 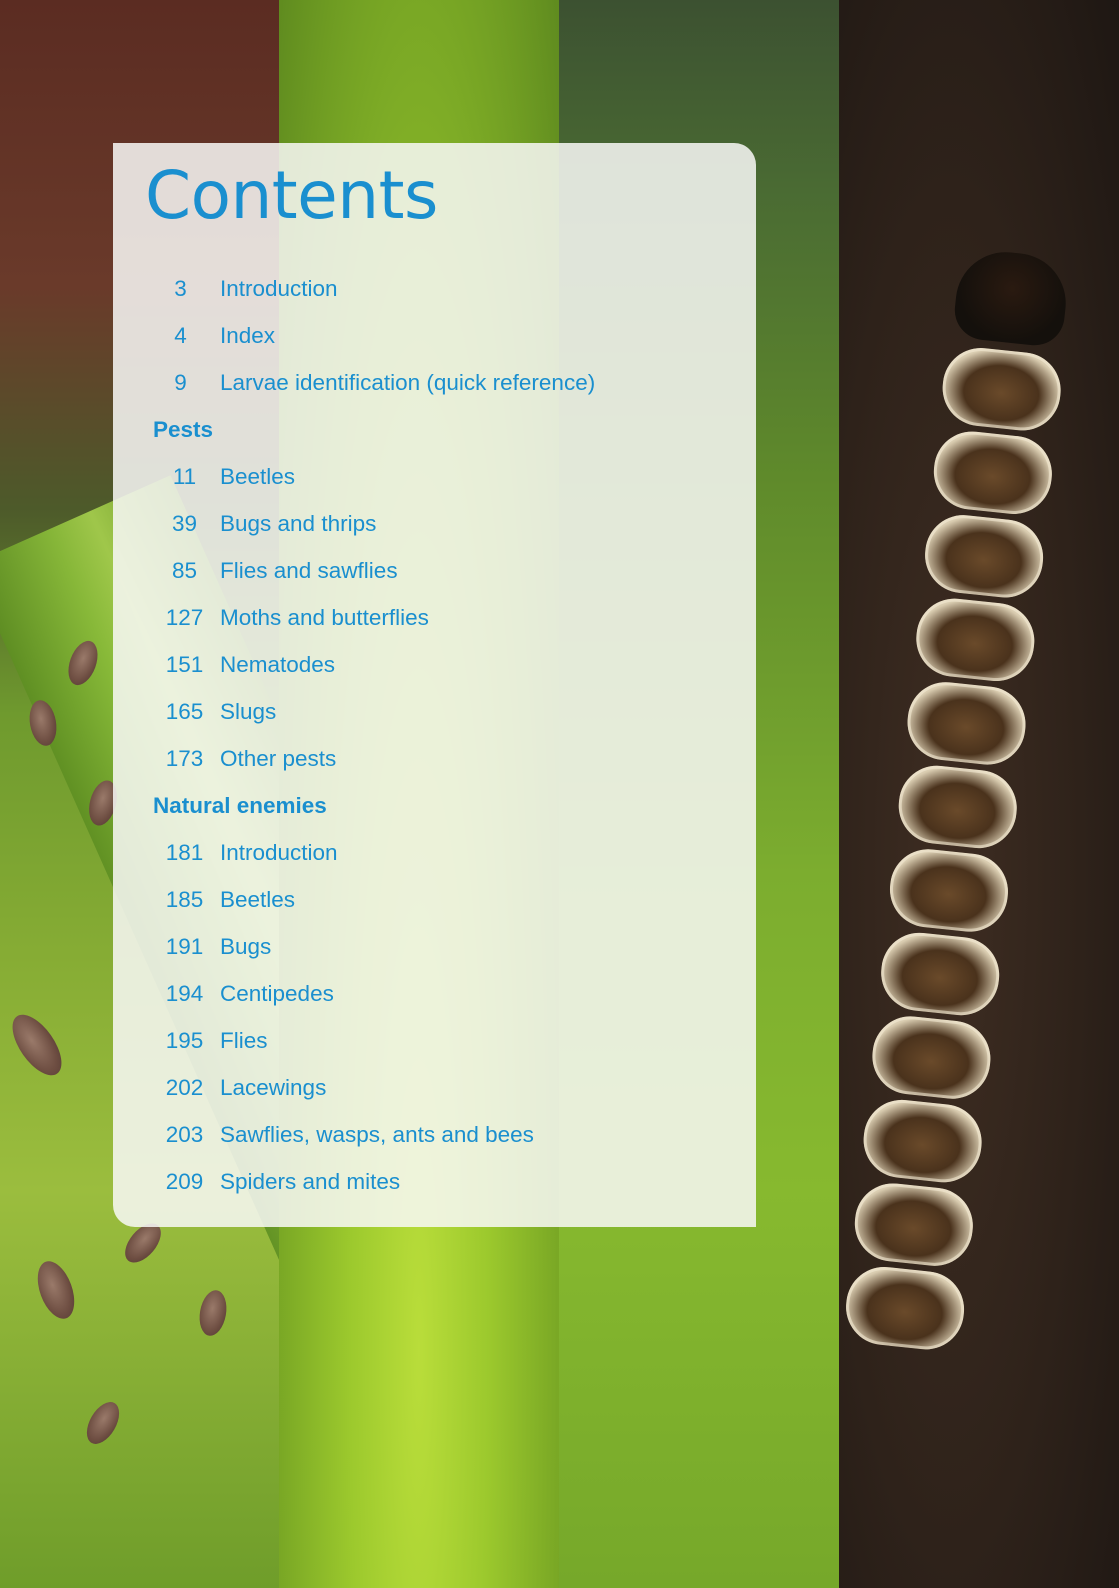 I want to click on toc-entry: 165 Slugs, so click(x=444, y=711).